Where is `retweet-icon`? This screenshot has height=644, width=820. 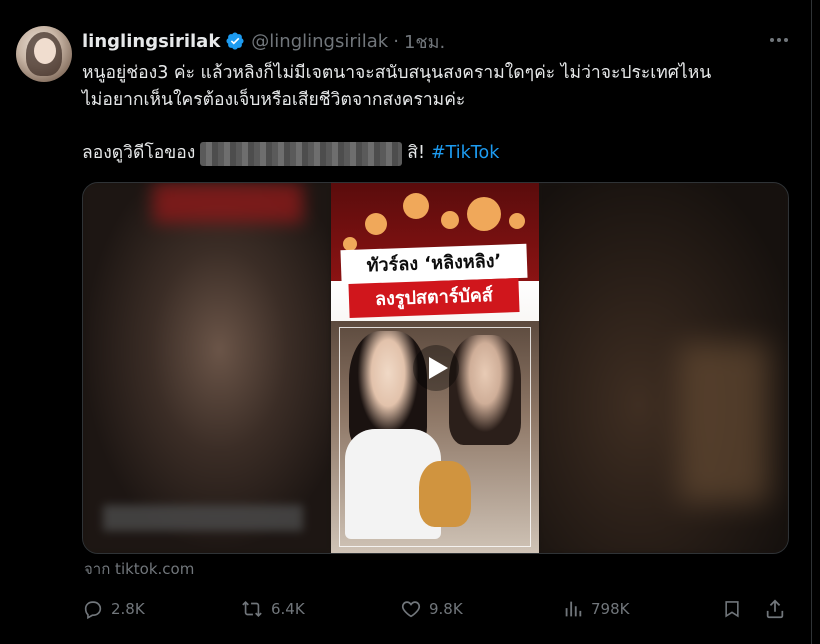 retweet-icon is located at coordinates (252, 609).